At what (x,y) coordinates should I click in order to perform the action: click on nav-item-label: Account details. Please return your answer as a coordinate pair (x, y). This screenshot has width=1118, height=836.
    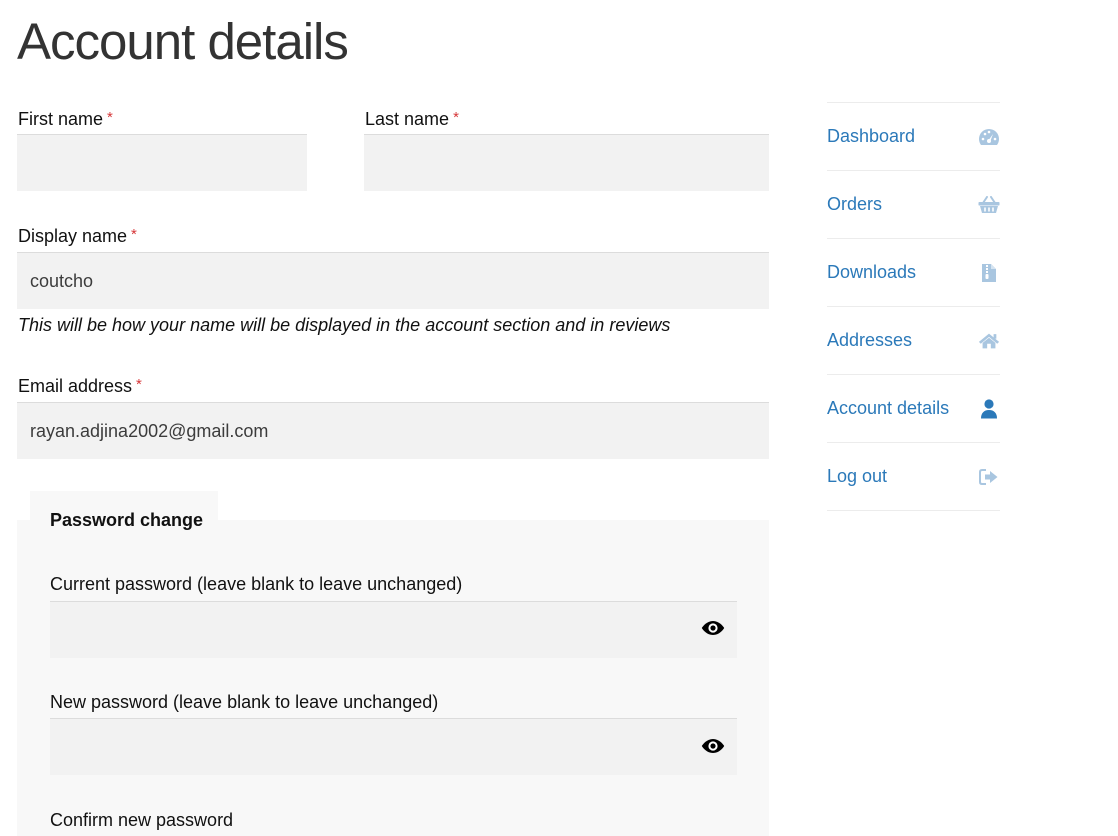
    Looking at the image, I should click on (888, 408).